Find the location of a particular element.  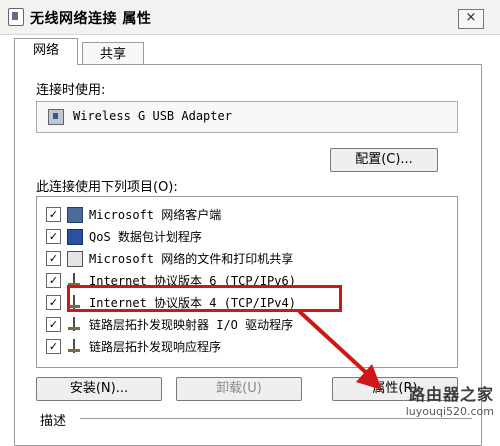

file-printer-share-icon is located at coordinates (75, 259).